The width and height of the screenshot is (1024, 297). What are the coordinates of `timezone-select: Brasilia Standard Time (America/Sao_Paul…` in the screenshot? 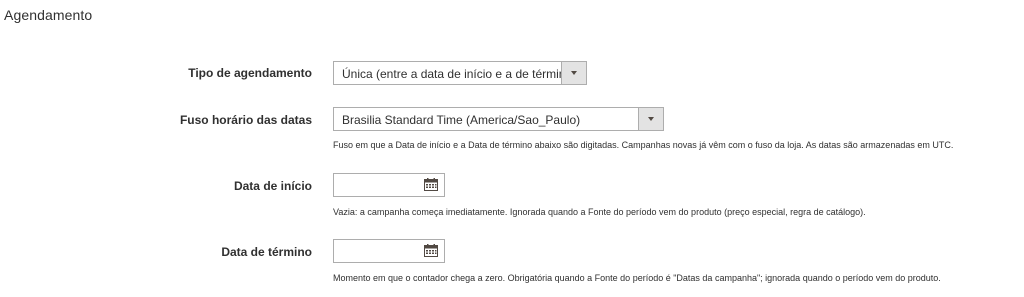 It's located at (498, 119).